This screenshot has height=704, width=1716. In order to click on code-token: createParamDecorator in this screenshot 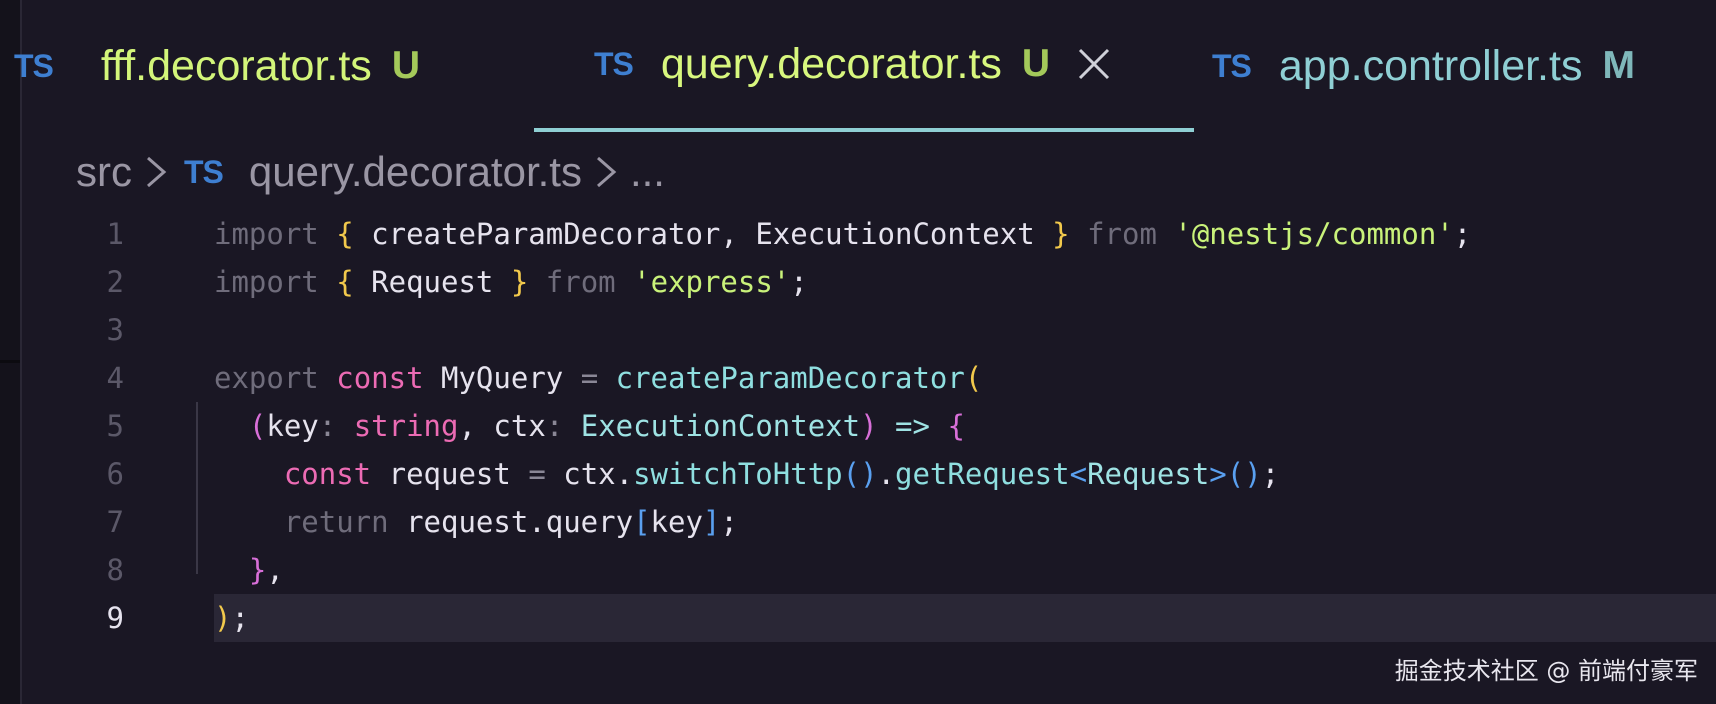, I will do `click(546, 234)`.